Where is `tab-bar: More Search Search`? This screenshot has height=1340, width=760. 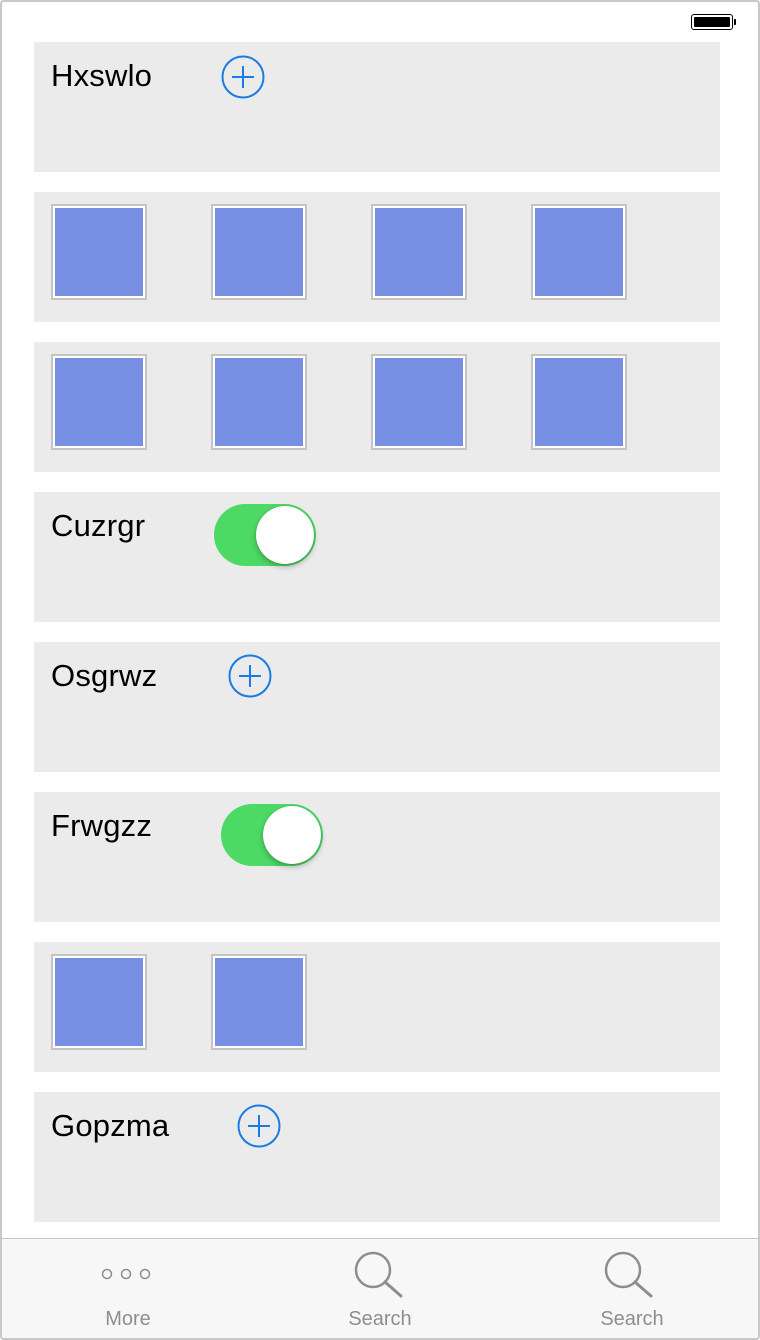
tab-bar: More Search Search is located at coordinates (380, 1288).